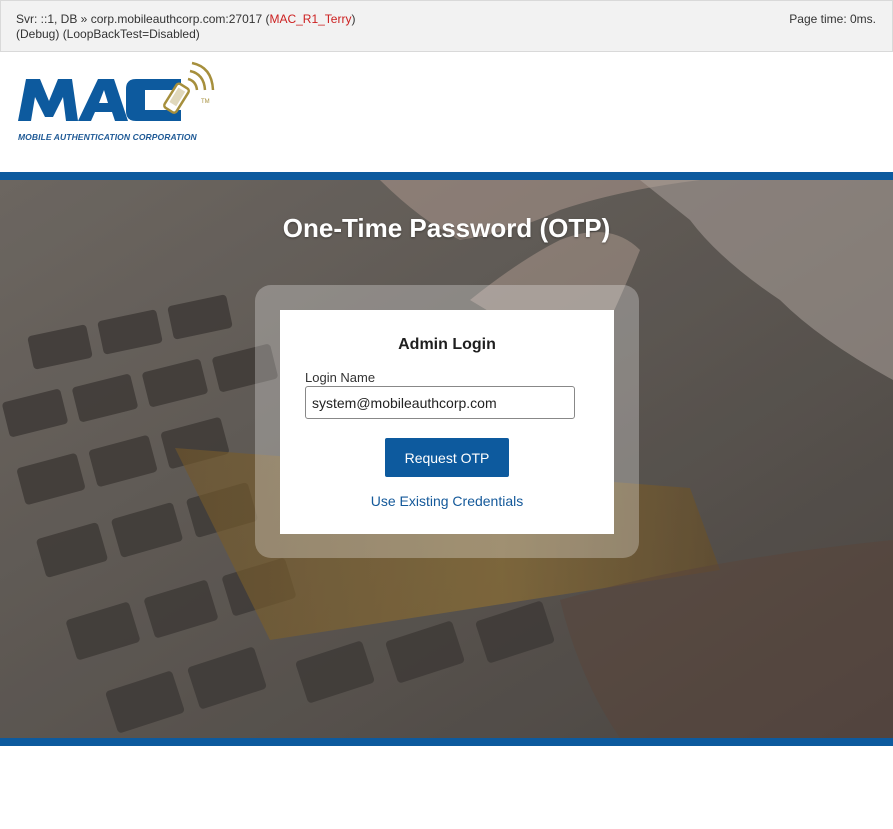 The image size is (893, 829). I want to click on login-title: Admin Login, so click(447, 344).